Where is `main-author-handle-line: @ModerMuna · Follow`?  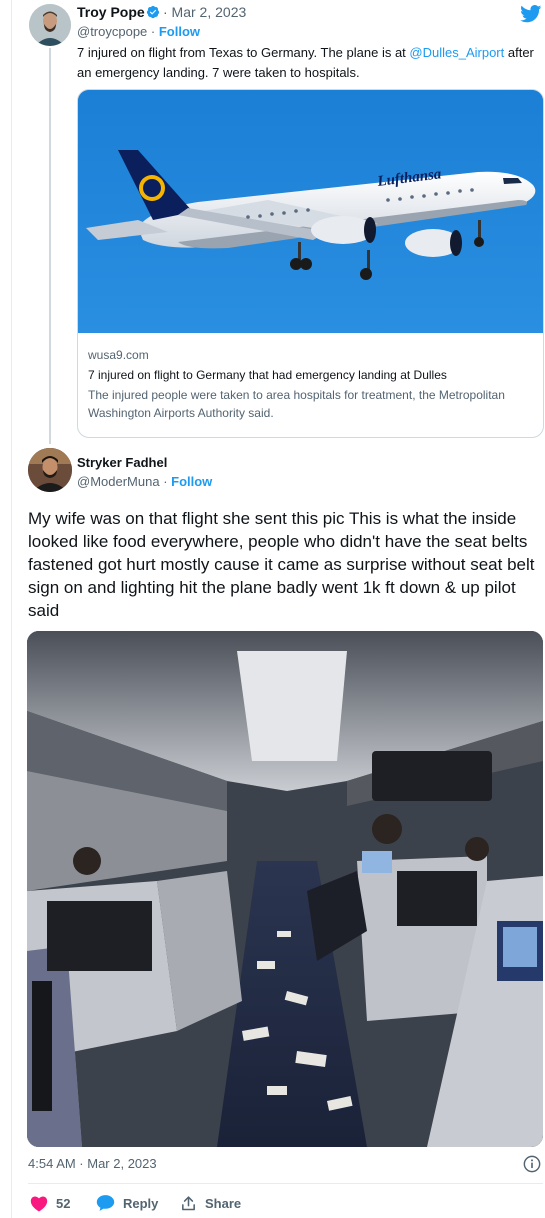 main-author-handle-line: @ModerMuna · Follow is located at coordinates (144, 481).